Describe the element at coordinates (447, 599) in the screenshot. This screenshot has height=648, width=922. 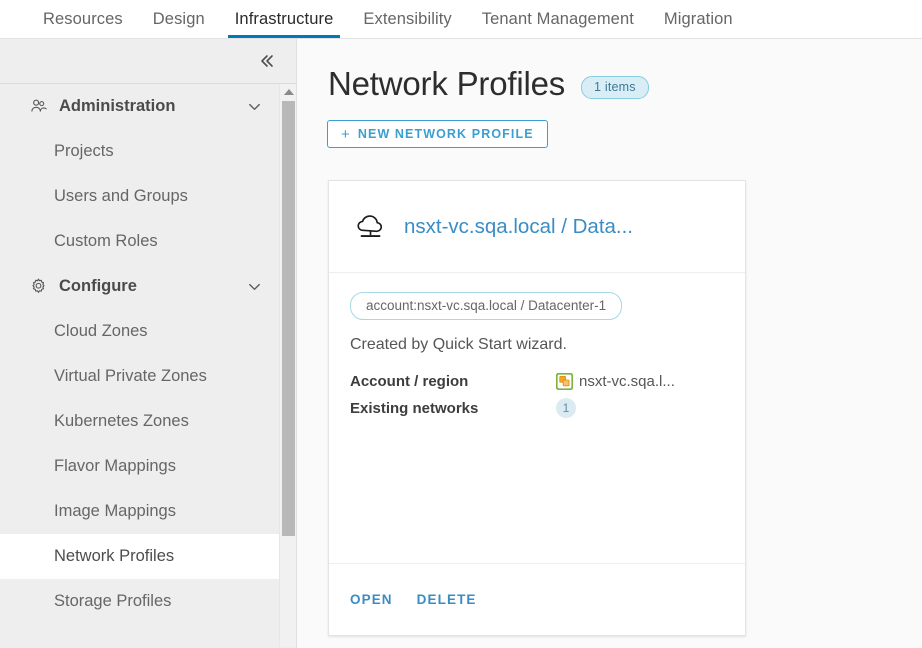
I see `delete-button: DELETE` at that location.